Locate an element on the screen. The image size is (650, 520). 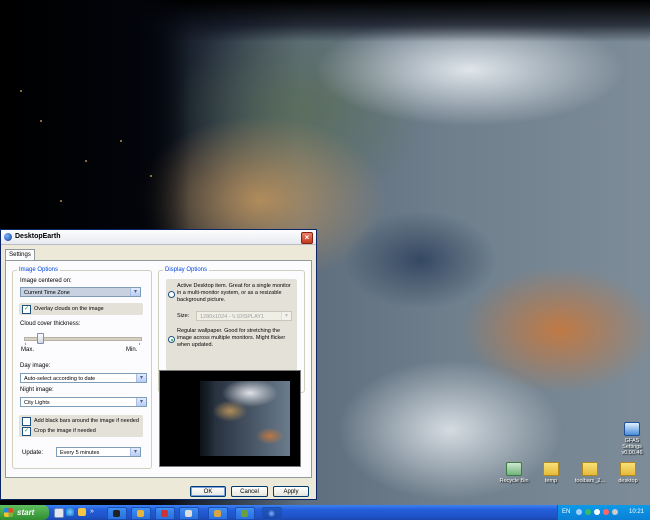
show-desktop-icon is located at coordinates (59, 513).